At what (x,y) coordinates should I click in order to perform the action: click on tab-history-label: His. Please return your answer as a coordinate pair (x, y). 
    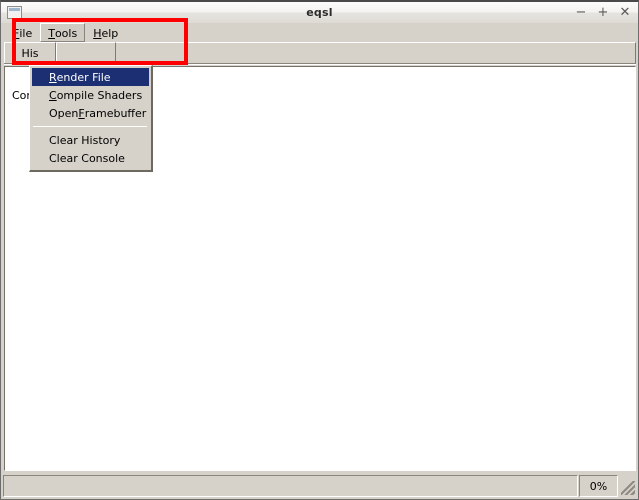
    Looking at the image, I should click on (30, 53).